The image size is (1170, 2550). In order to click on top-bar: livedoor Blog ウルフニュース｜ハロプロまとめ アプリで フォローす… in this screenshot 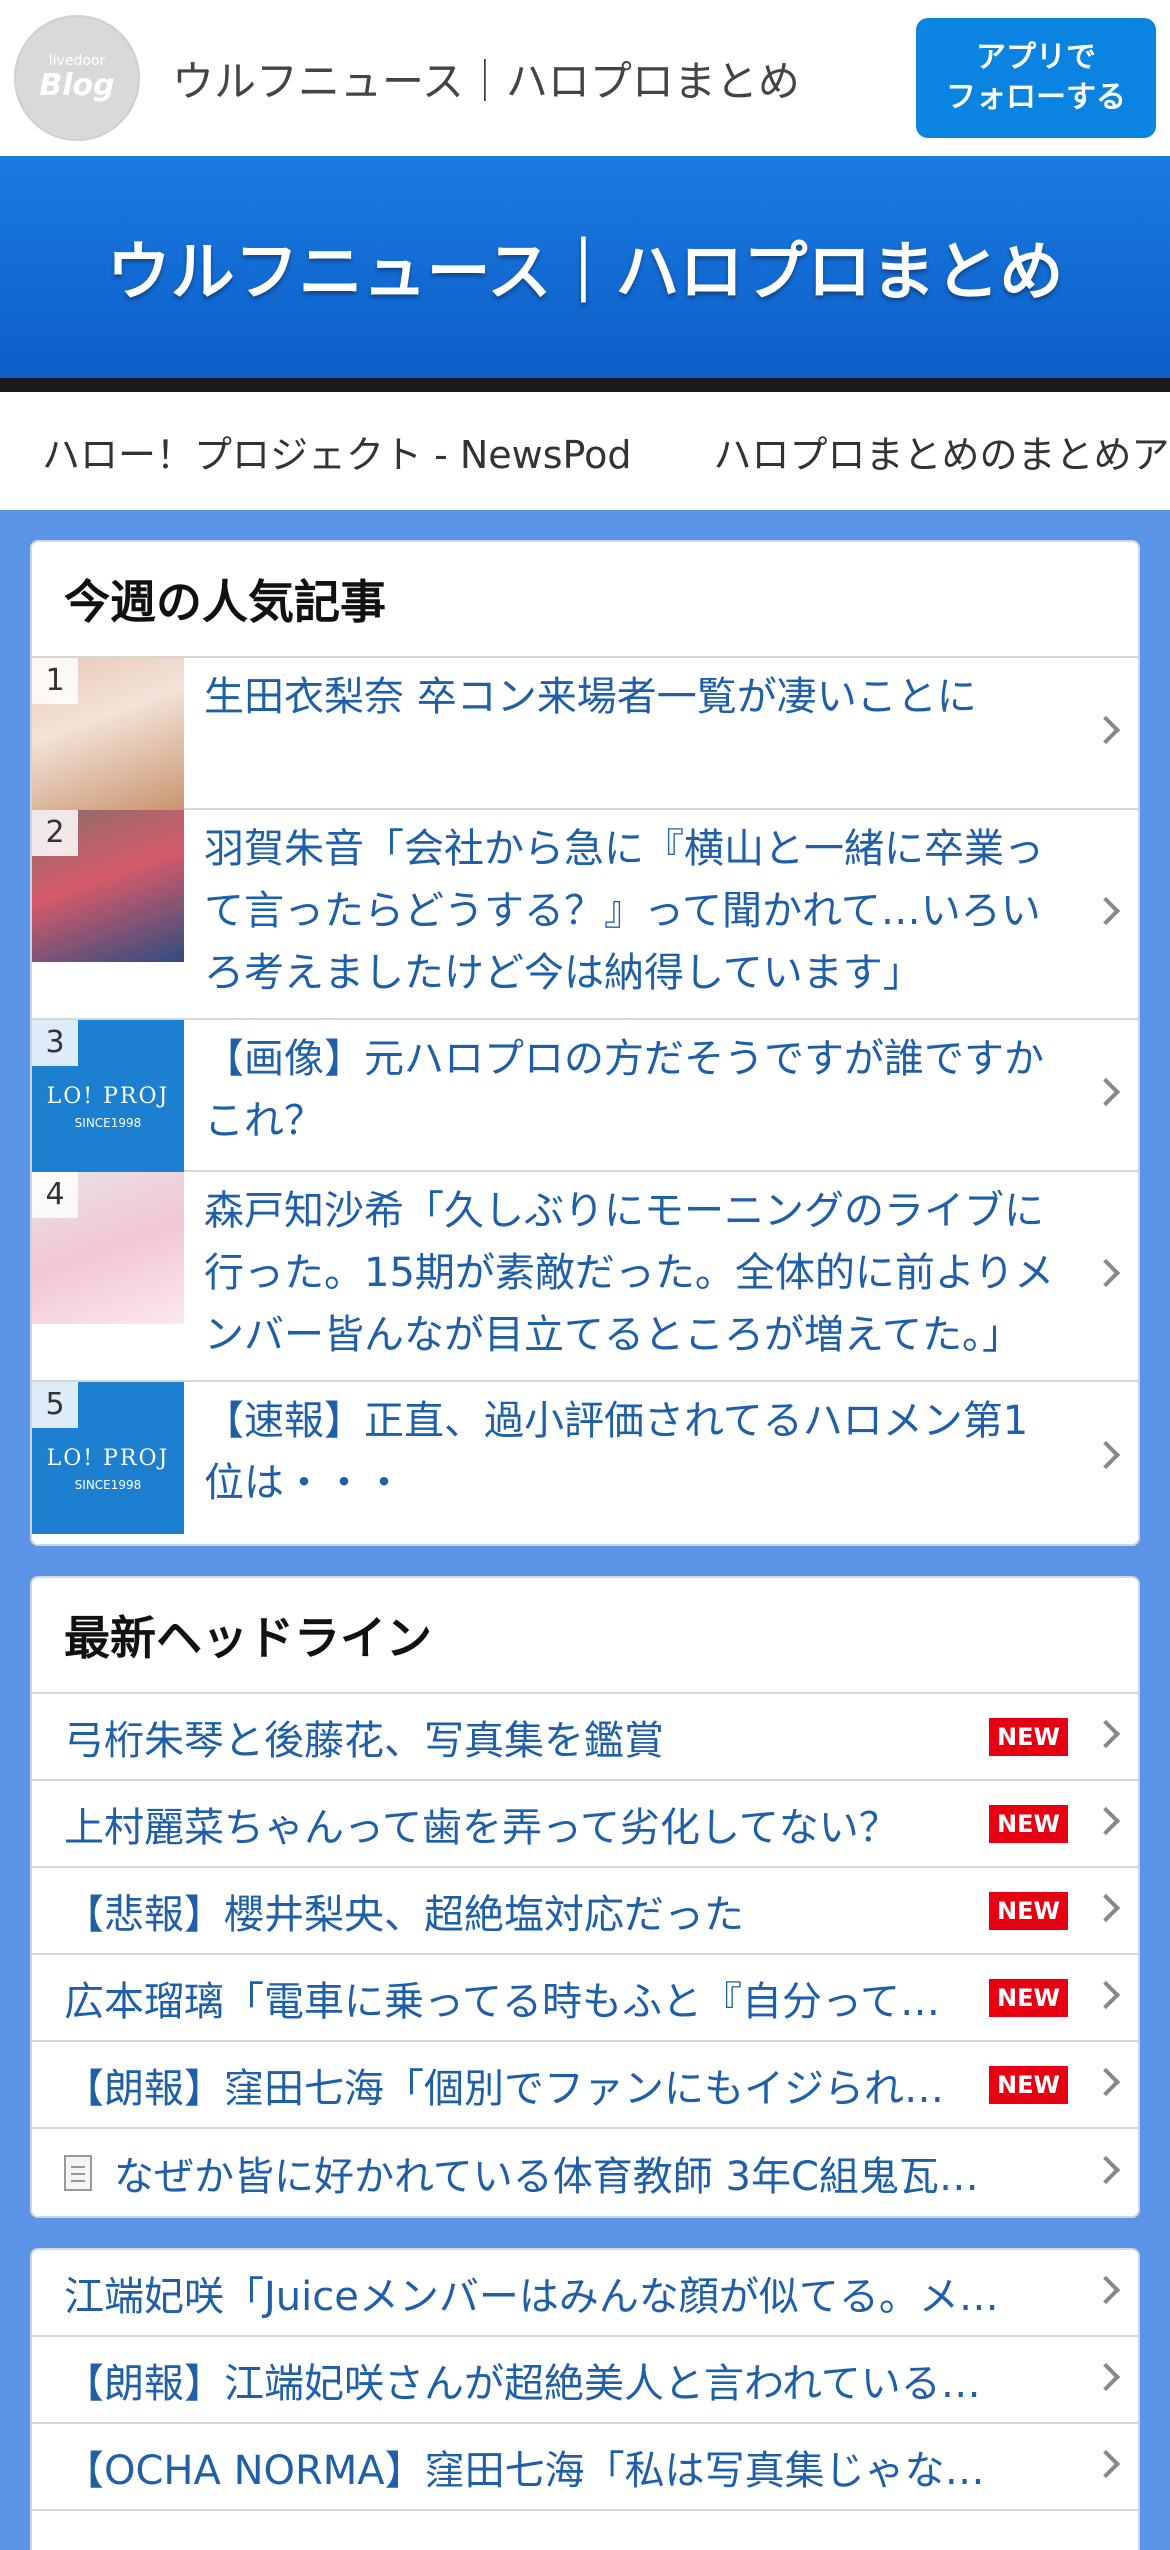, I will do `click(585, 78)`.